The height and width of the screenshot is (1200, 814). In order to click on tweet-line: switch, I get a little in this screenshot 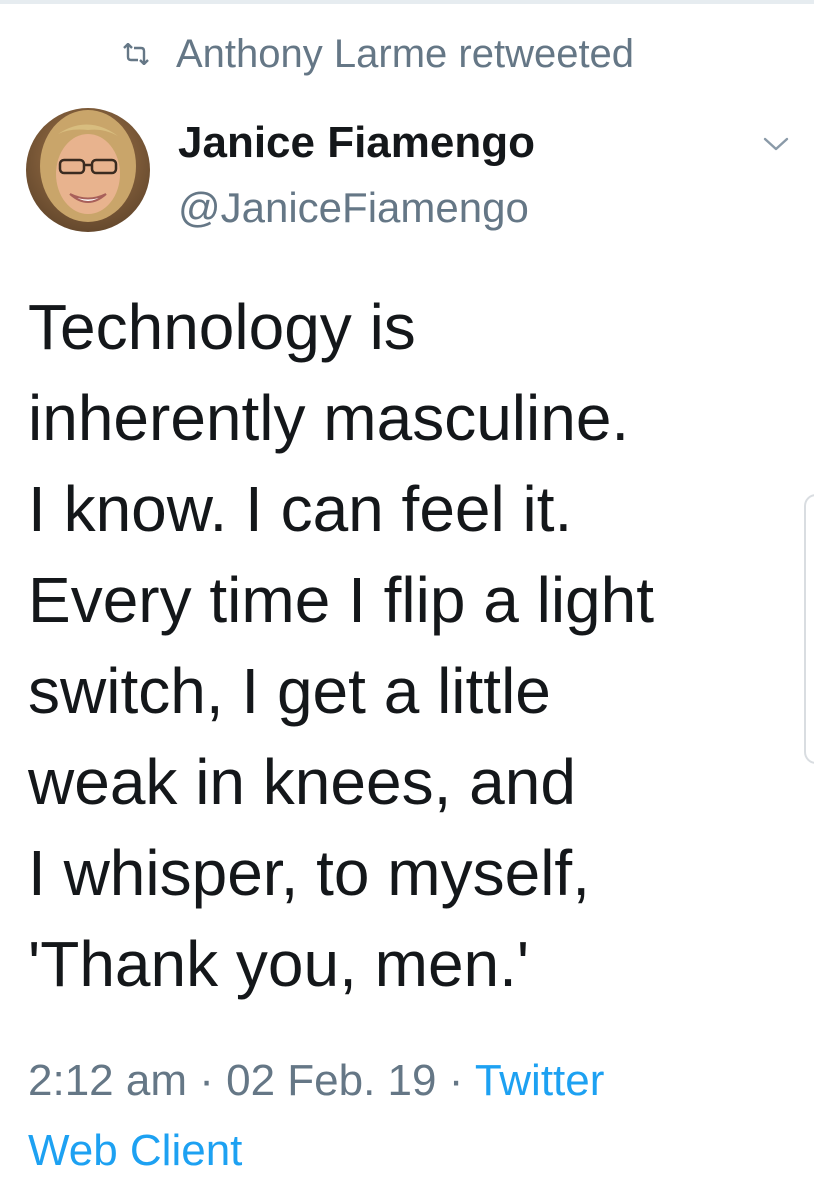, I will do `click(289, 691)`.